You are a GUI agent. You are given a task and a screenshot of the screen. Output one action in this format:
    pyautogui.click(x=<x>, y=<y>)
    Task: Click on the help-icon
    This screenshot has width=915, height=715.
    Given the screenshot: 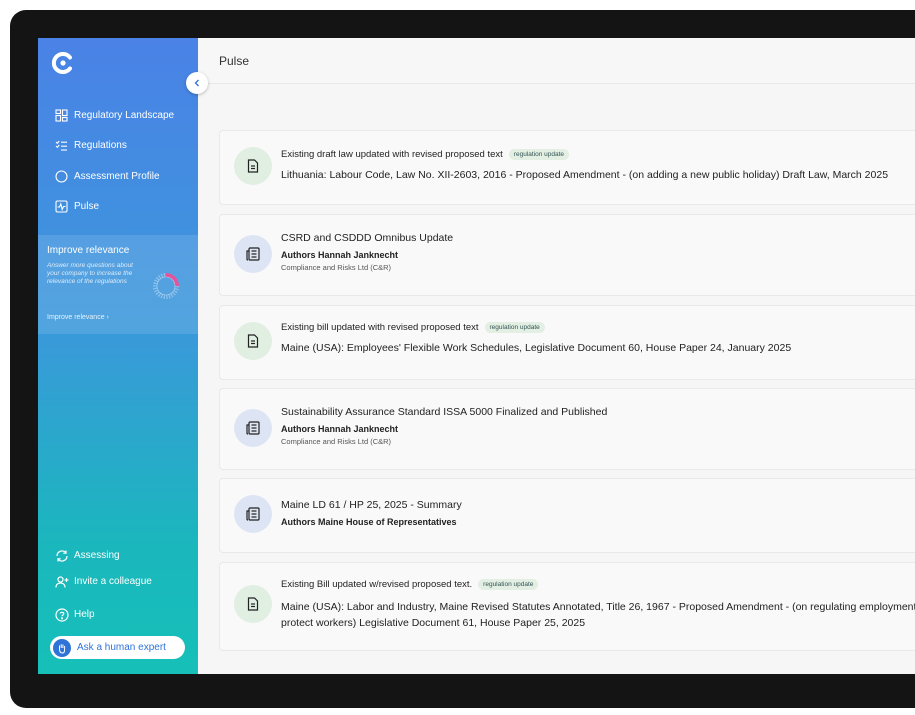 What is the action you would take?
    pyautogui.click(x=61, y=614)
    